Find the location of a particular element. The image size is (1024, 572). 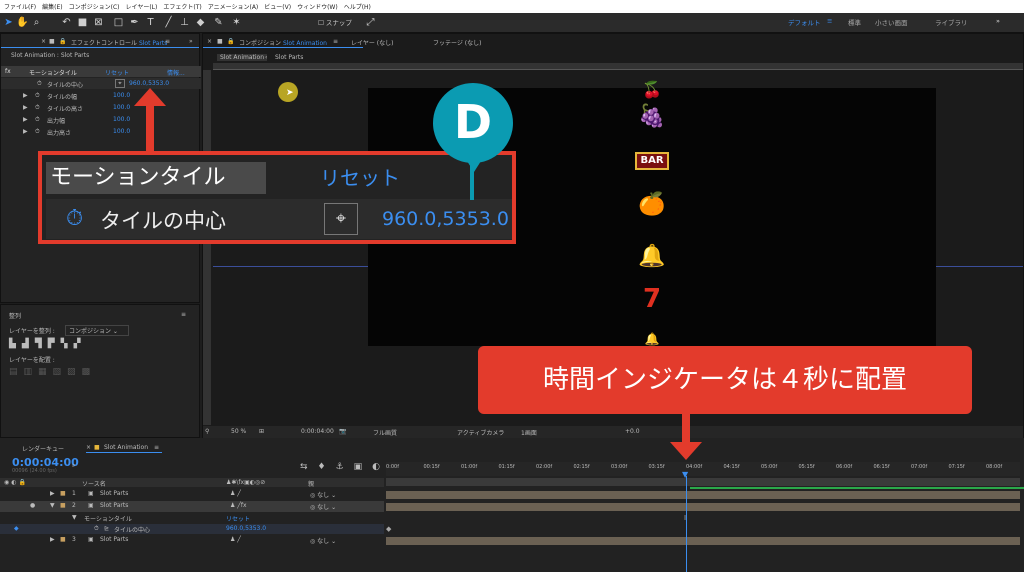

property-row: ◆ ⏱ ⊵ タイルの中心 960.0,5353.0 is located at coordinates (192, 529).